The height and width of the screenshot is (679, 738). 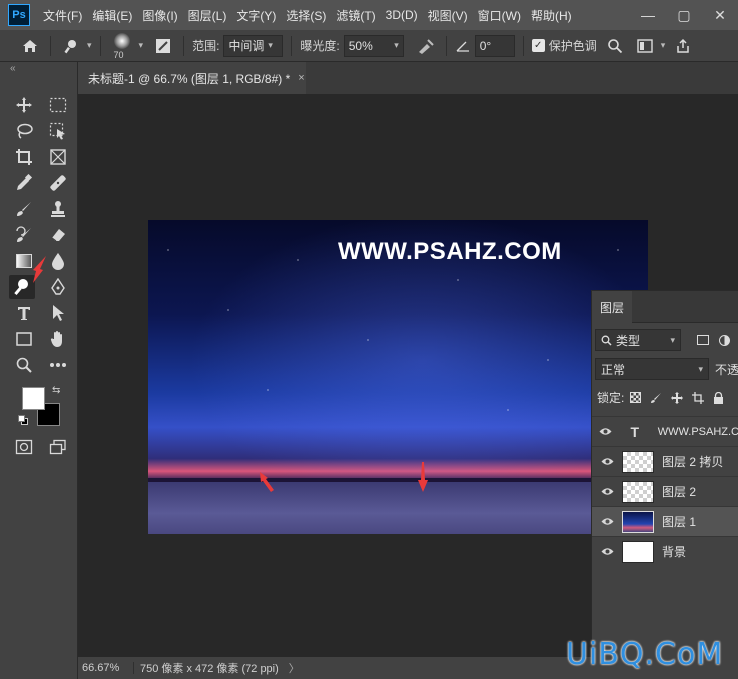 What do you see at coordinates (499, 15) in the screenshot?
I see `menu-window: 窗口(W)` at bounding box center [499, 15].